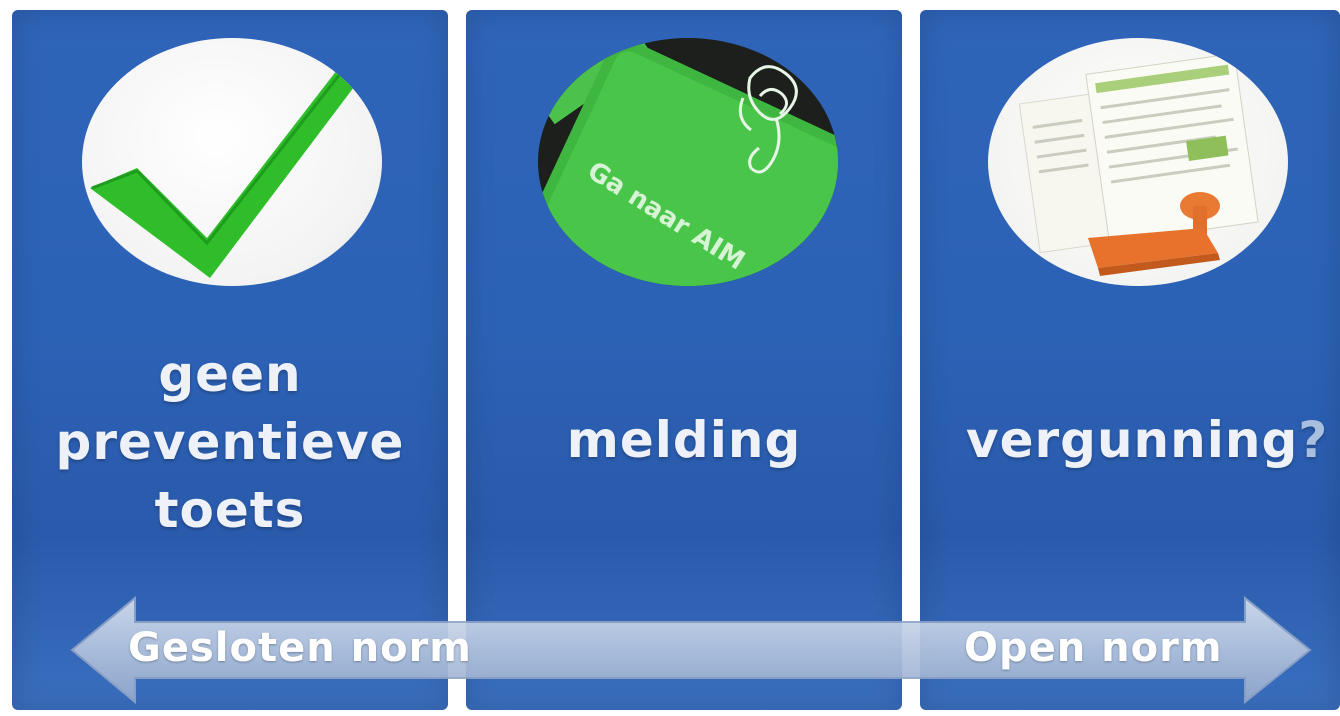 The image size is (1340, 716). What do you see at coordinates (1138, 162) in the screenshot?
I see `permit-stamp-icon` at bounding box center [1138, 162].